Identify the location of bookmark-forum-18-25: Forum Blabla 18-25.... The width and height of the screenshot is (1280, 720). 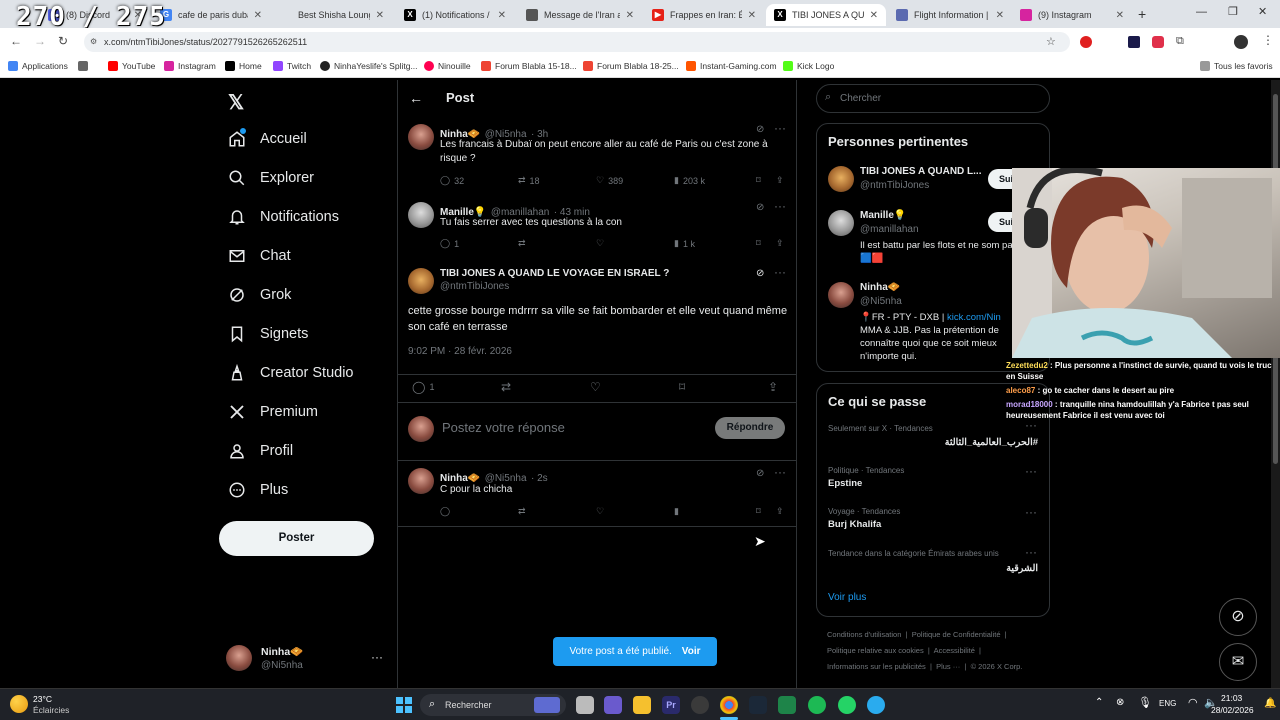
(631, 66).